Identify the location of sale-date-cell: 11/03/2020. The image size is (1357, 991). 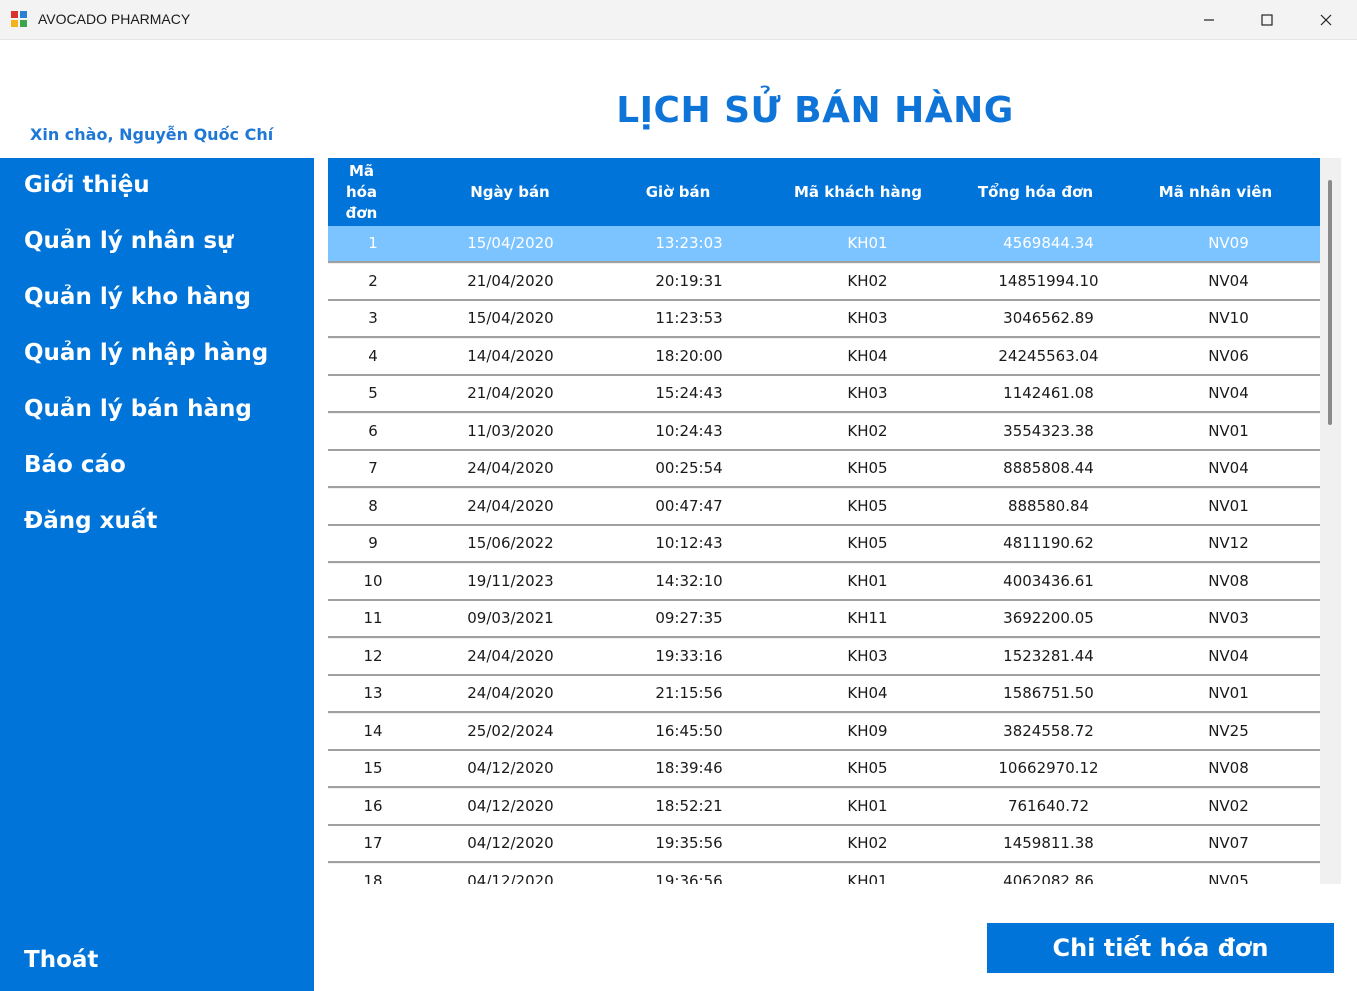
(510, 431).